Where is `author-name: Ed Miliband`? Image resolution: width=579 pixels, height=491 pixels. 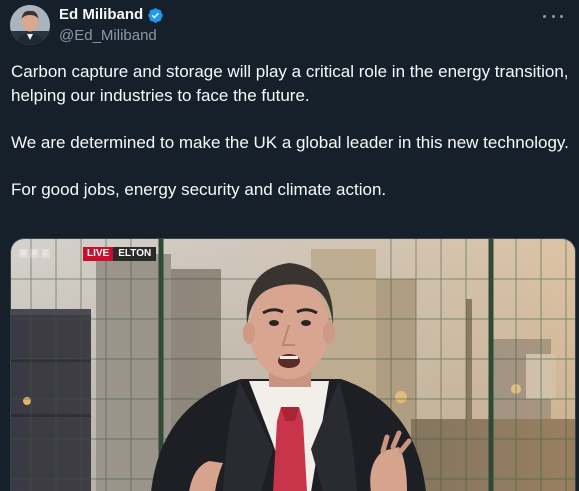 author-name: Ed Miliband is located at coordinates (101, 15).